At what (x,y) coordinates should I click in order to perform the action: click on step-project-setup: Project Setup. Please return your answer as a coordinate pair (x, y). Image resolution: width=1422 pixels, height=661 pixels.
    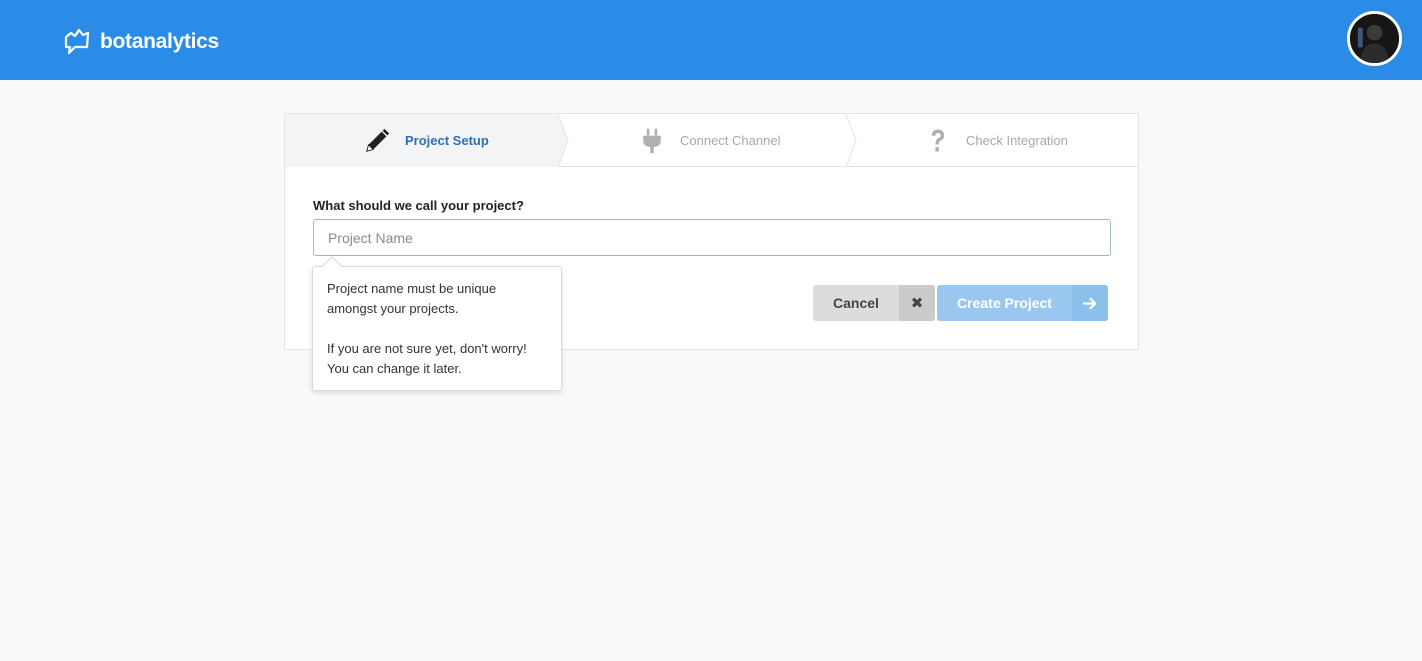
    Looking at the image, I should click on (421, 140).